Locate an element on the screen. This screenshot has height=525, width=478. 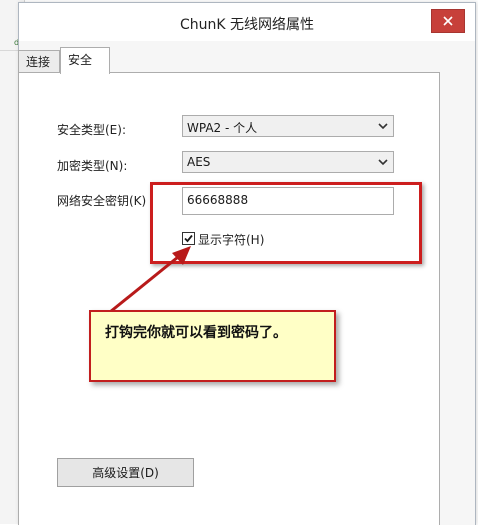
encryption-type-value: AES is located at coordinates (199, 162).